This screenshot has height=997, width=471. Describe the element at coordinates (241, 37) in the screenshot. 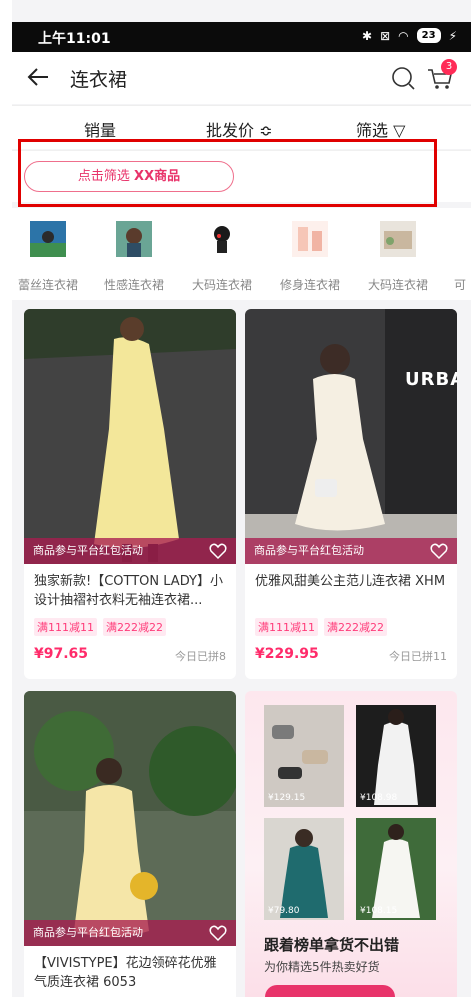

I see `status-bar: 上午11:01 ✱ ⊠ ◠ 23 ⚡` at that location.